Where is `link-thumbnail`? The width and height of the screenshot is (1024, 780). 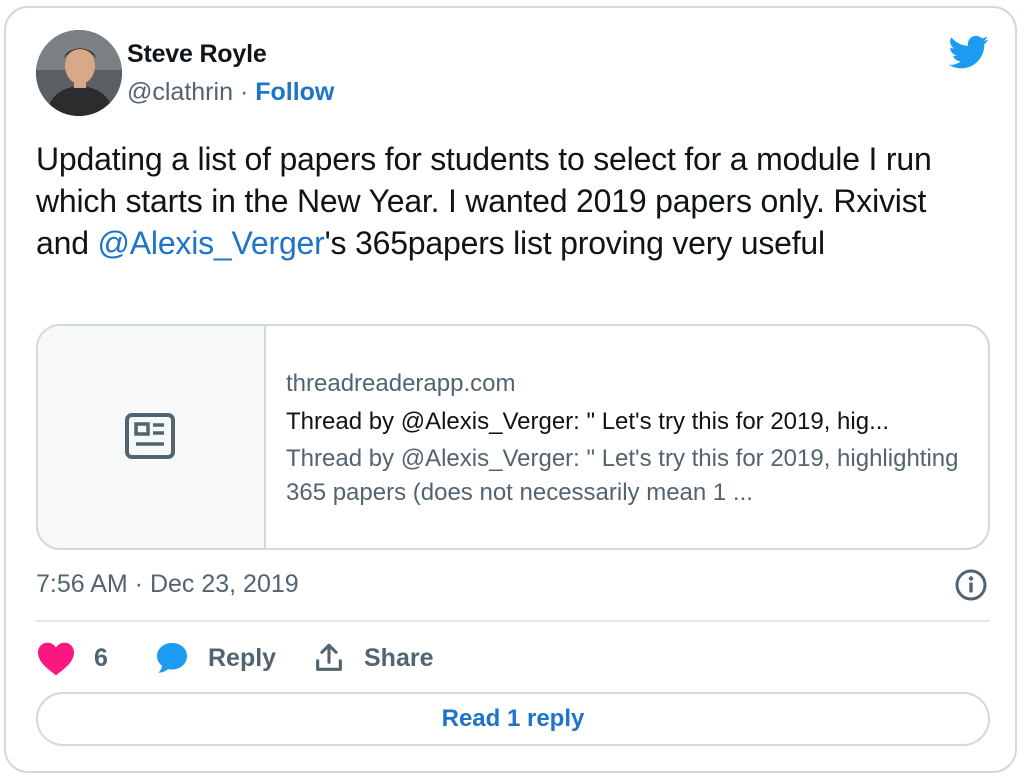
link-thumbnail is located at coordinates (152, 437).